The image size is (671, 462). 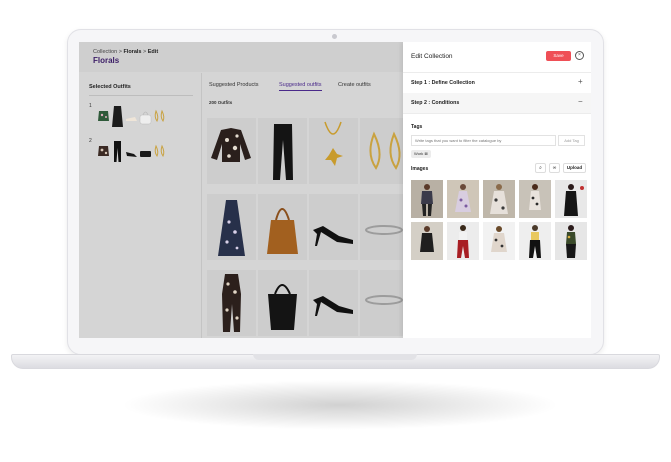 What do you see at coordinates (420, 169) in the screenshot?
I see `images-label: Images` at bounding box center [420, 169].